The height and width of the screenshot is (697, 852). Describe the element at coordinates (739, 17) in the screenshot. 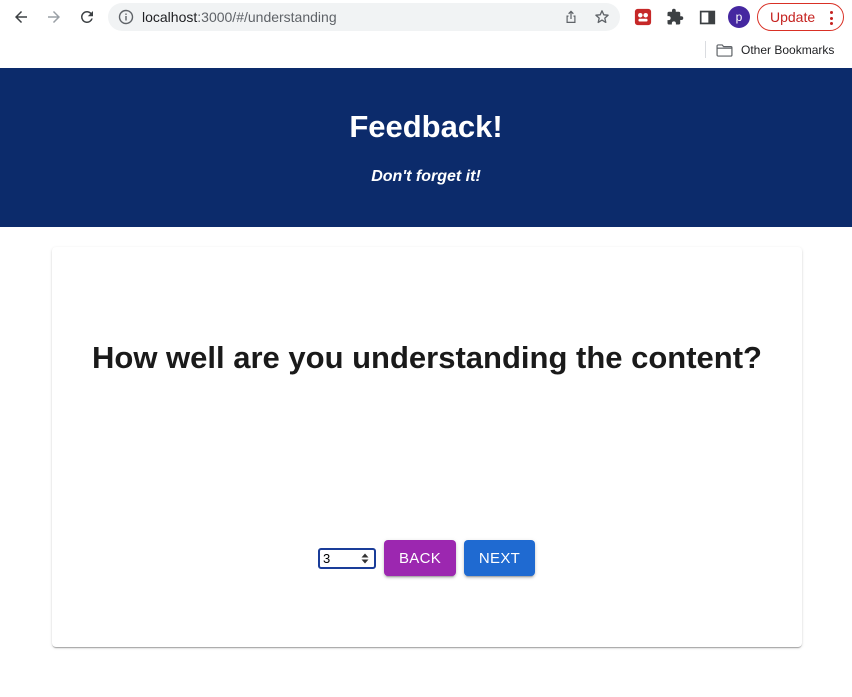

I see `profile-avatar: p` at that location.